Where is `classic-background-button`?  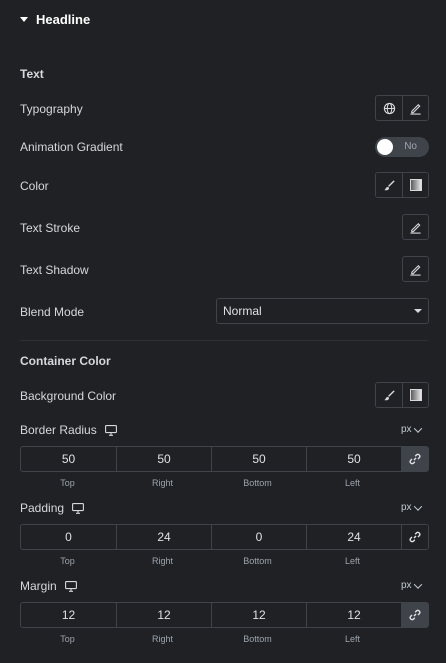
classic-background-button is located at coordinates (389, 395).